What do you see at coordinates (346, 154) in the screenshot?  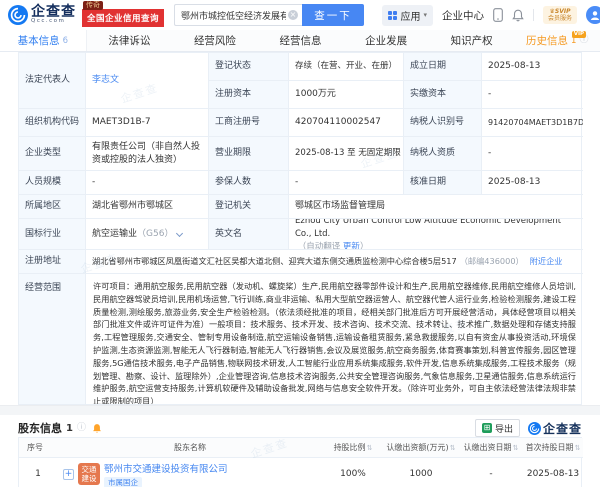 I see `business-term-value: 2025-08-13 至 无固定期限` at bounding box center [346, 154].